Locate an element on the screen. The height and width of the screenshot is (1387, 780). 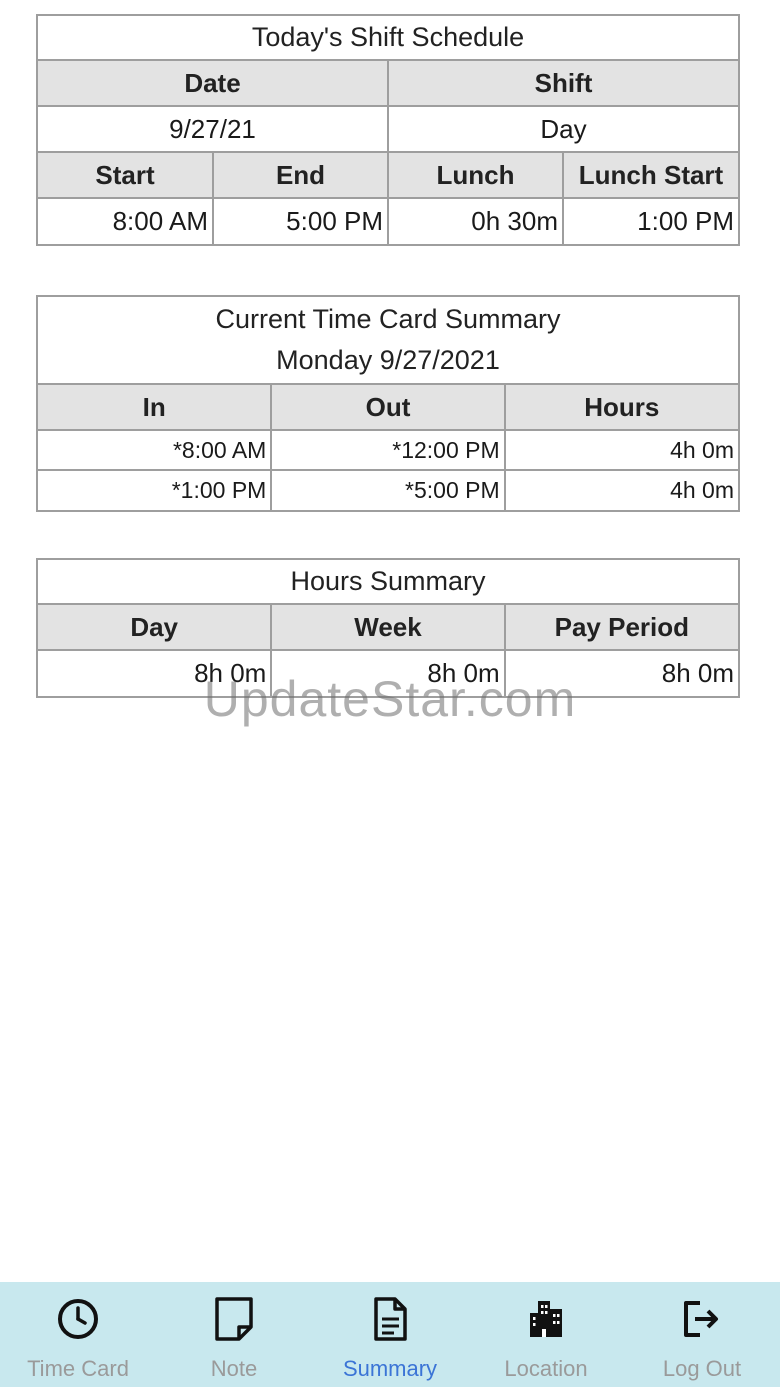
nav-time-card: Time Card is located at coordinates (78, 1334).